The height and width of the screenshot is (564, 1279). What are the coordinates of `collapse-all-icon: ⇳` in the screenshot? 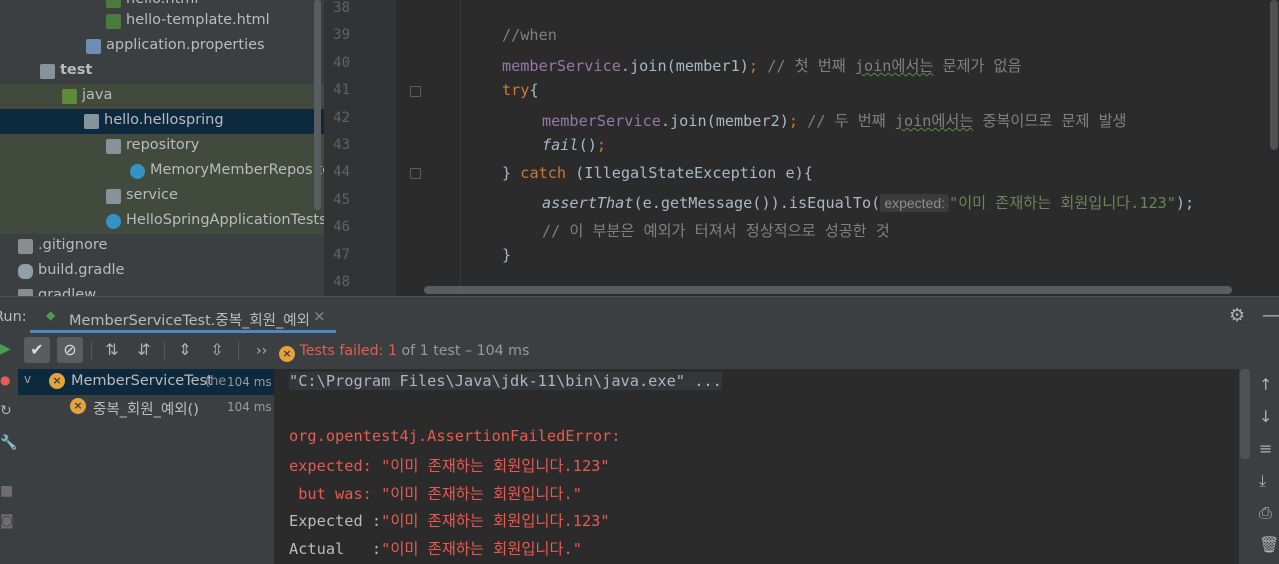 It's located at (217, 350).